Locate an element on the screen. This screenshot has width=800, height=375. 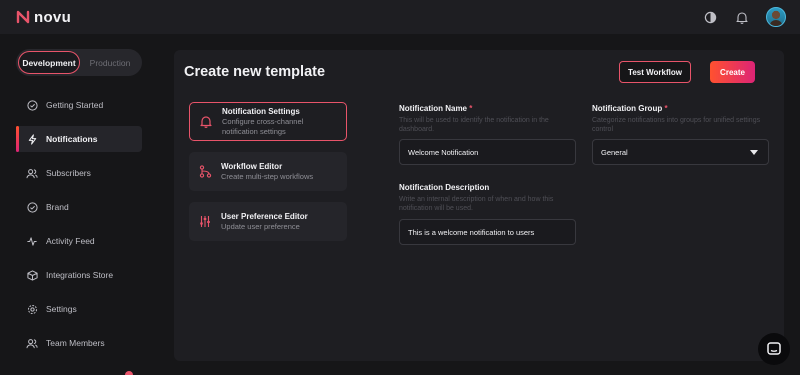
bolt-icon is located at coordinates (32, 139).